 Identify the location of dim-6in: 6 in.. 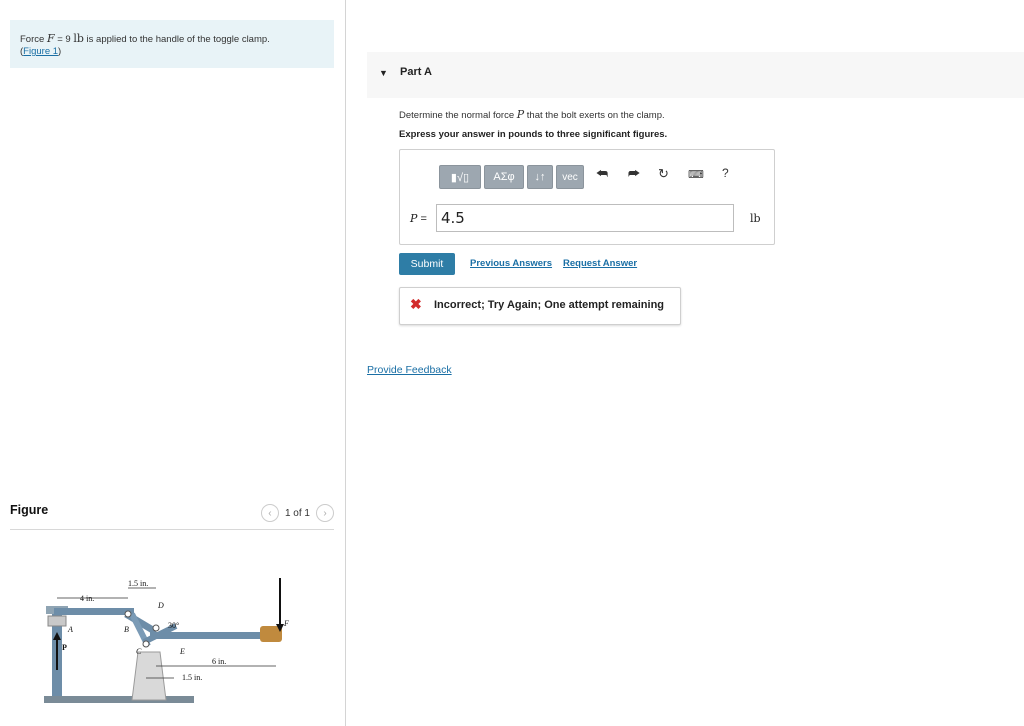
(219, 661).